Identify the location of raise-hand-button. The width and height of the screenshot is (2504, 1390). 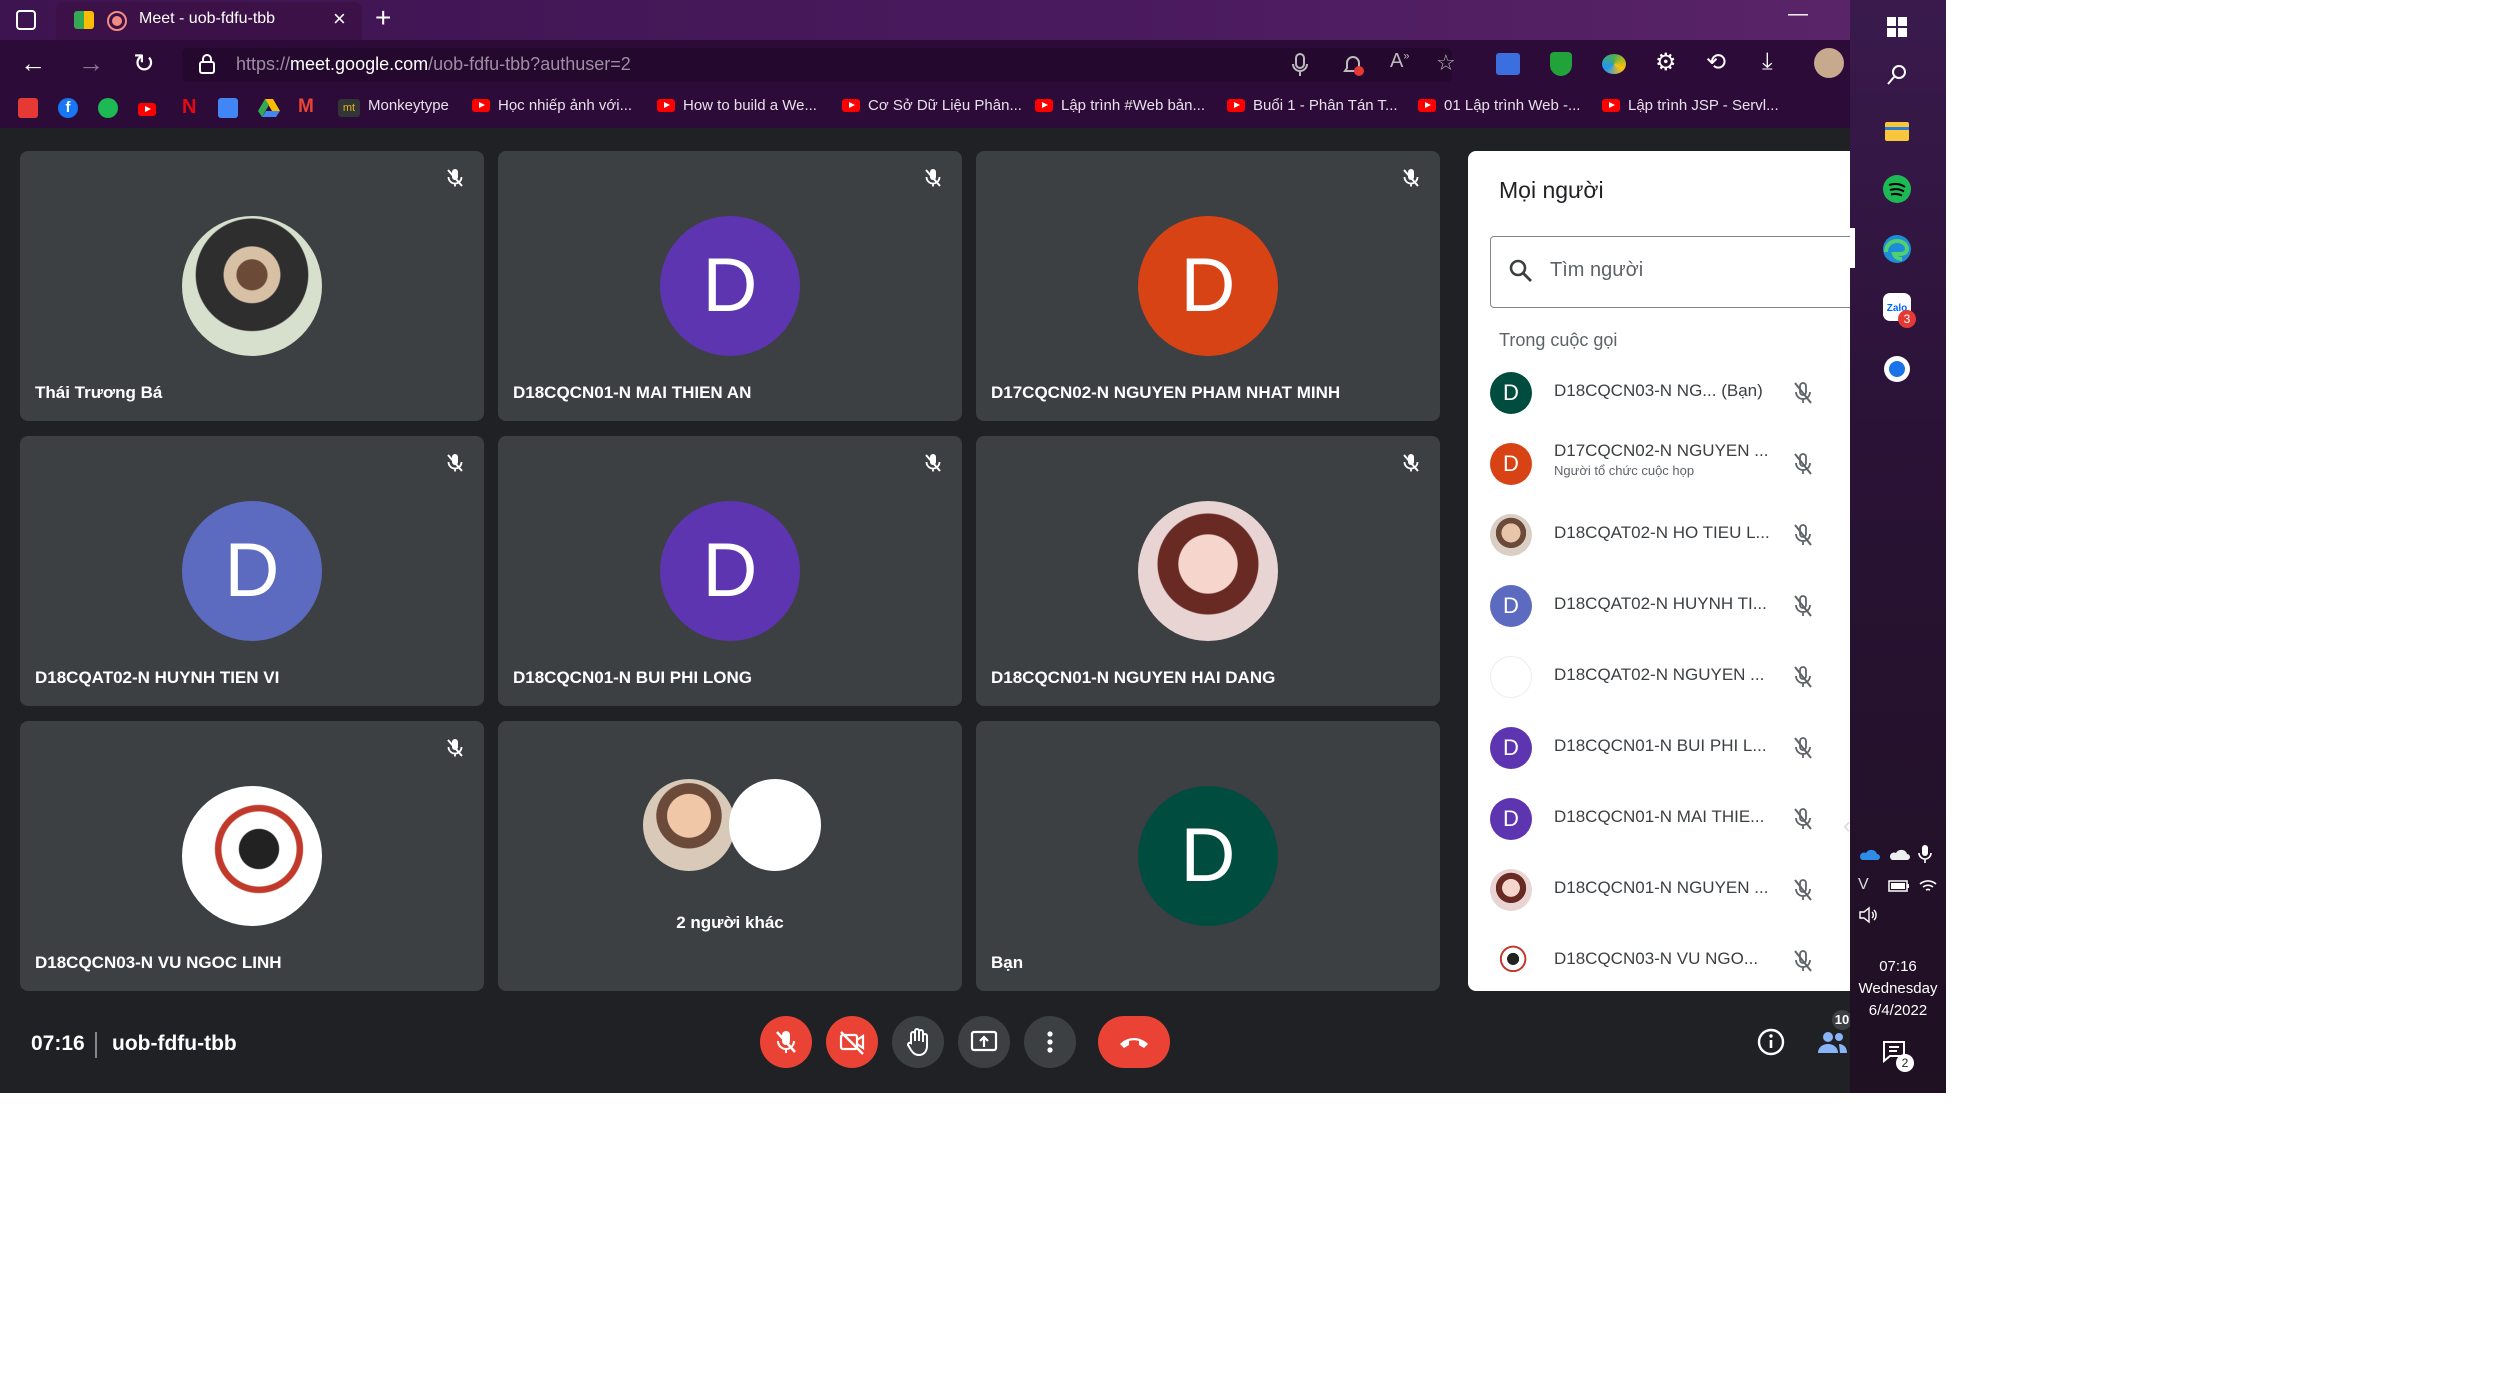
(918, 1042).